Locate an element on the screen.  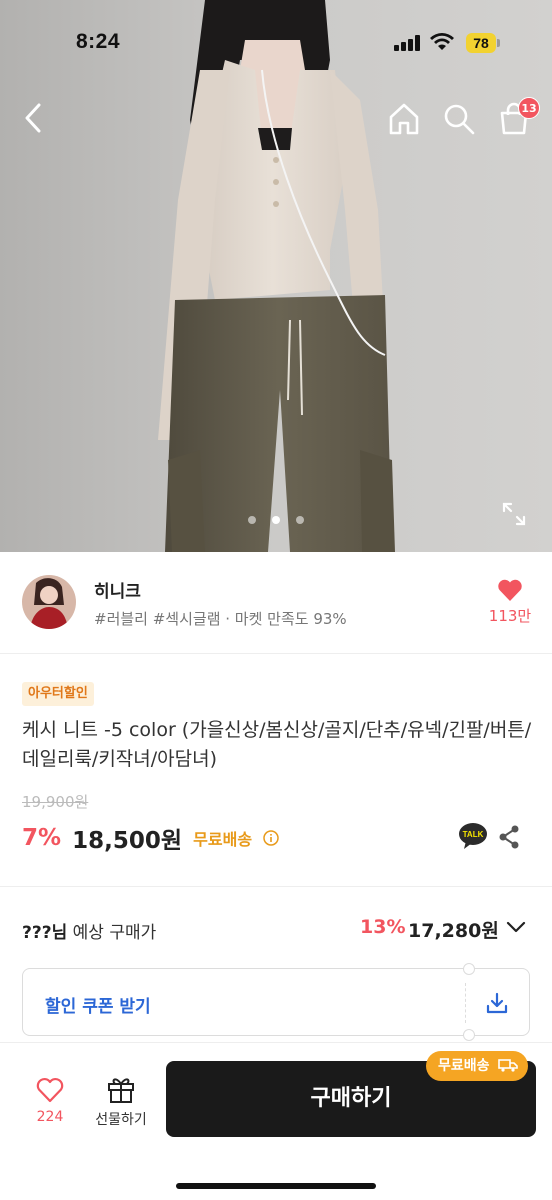
status-time: 8:24 is located at coordinates (98, 41).